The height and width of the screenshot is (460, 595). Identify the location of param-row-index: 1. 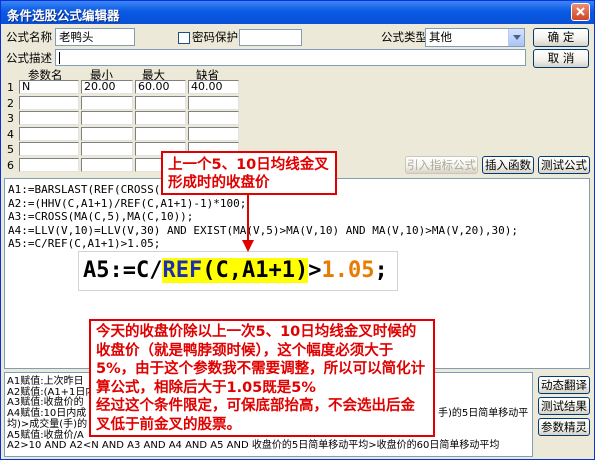
(10, 87).